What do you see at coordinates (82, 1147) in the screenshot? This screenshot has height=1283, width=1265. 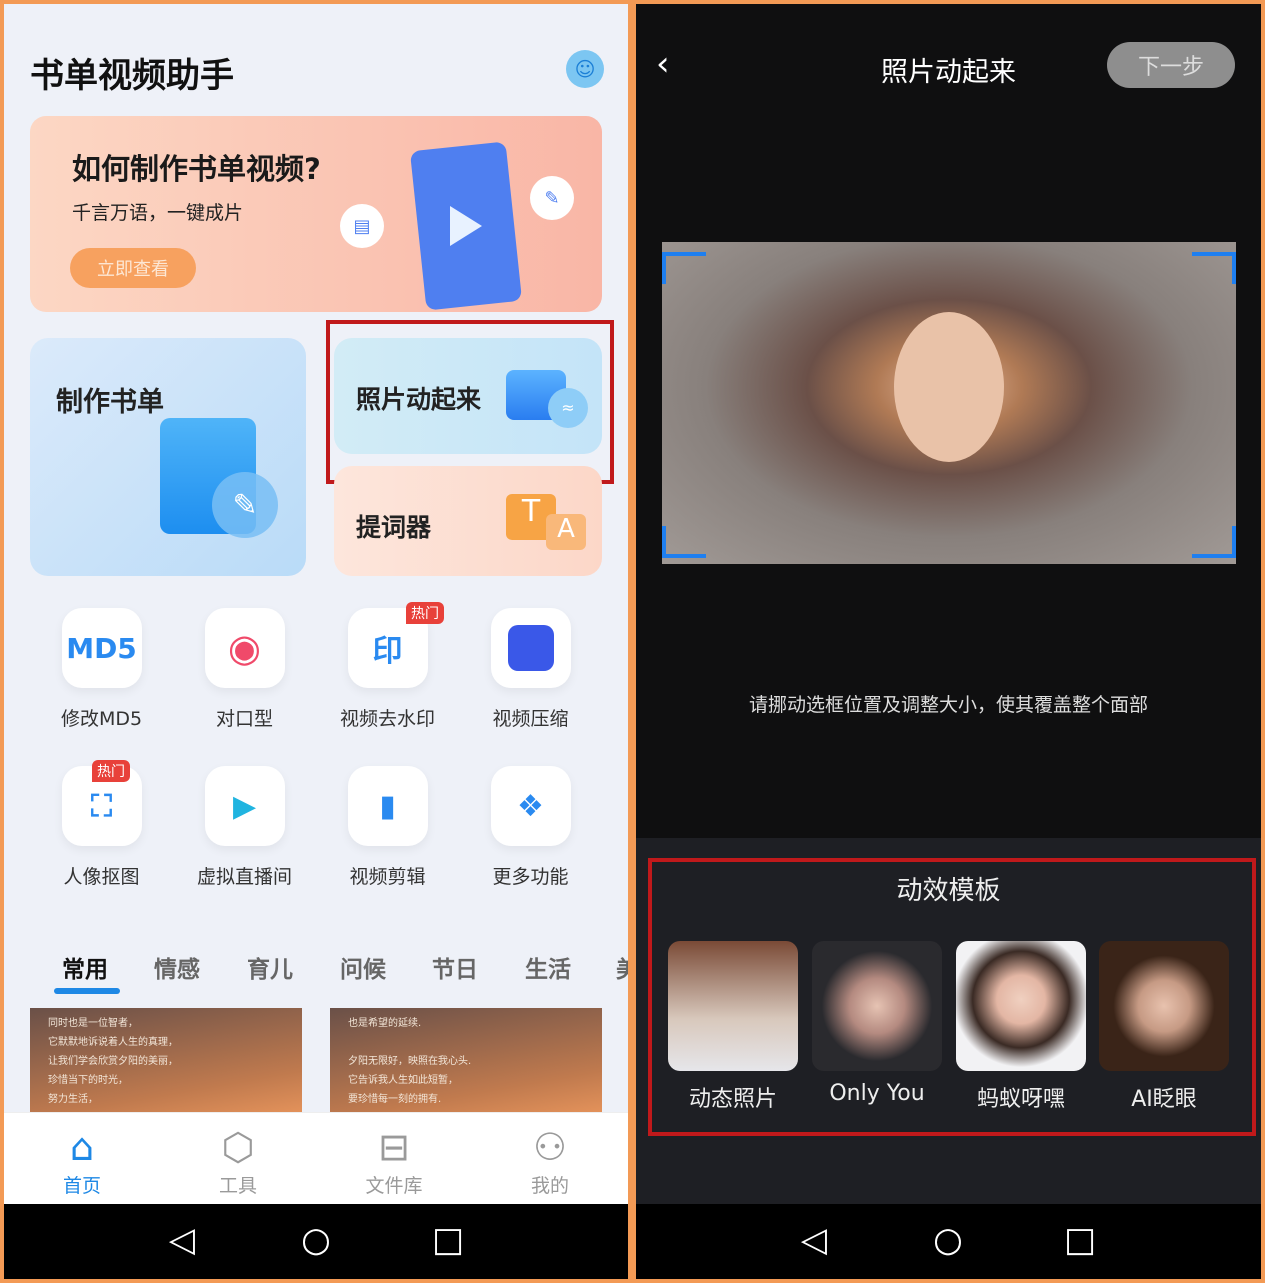 I see `home-icon: ⌂` at bounding box center [82, 1147].